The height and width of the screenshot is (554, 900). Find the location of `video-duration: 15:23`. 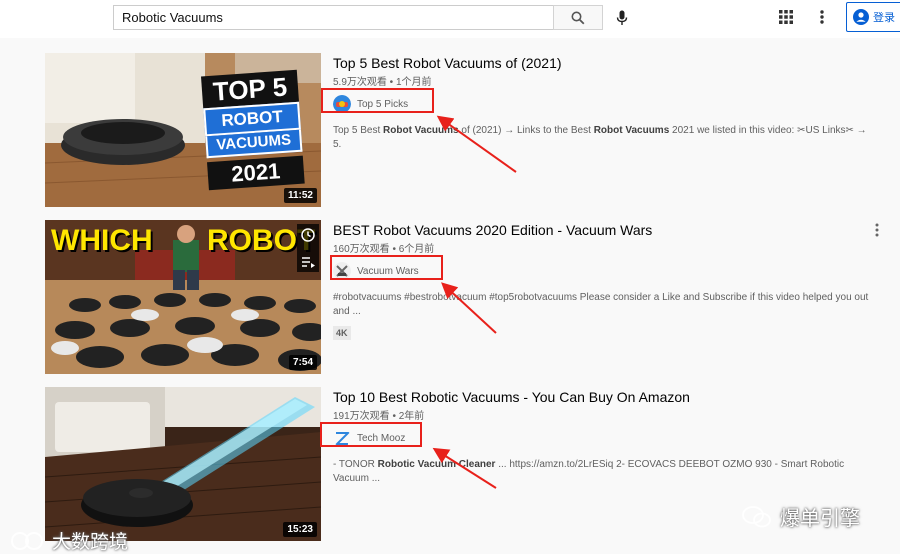

video-duration: 15:23 is located at coordinates (300, 529).